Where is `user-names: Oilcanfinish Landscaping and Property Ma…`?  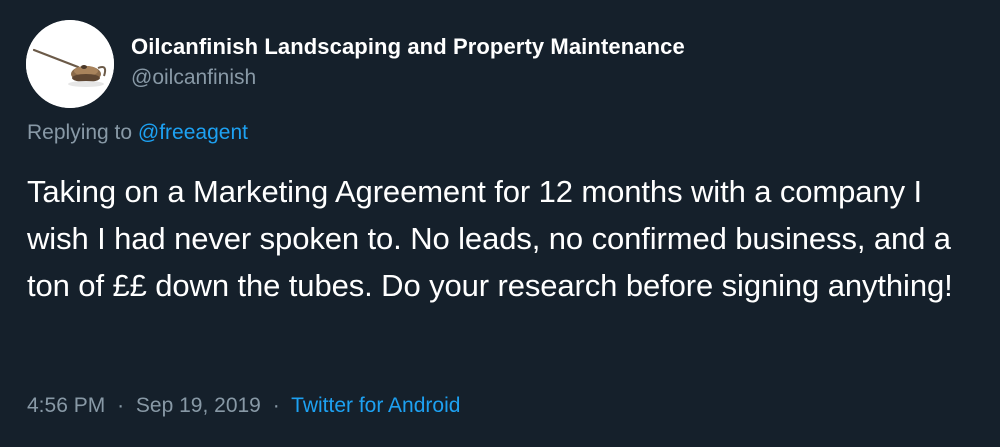
user-names: Oilcanfinish Landscaping and Property Ma… is located at coordinates (408, 62).